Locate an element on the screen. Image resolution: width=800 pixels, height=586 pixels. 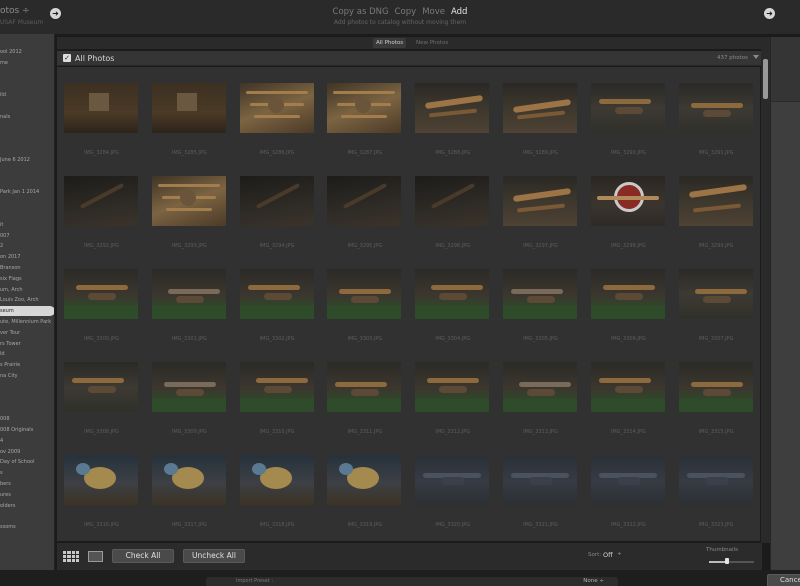
photo-cell: IMG_3302.JPG is located at coordinates (277, 299).